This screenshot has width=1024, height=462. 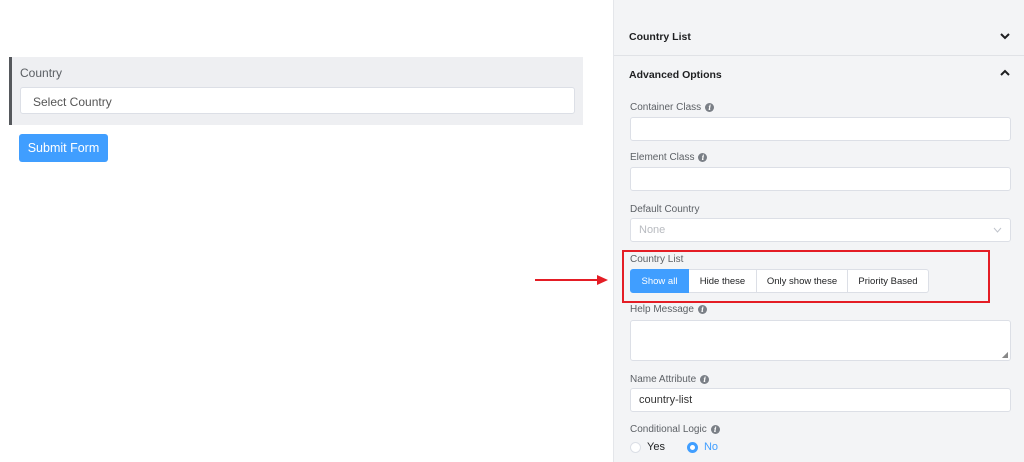 I want to click on conditional-logic-radio-group: Yes No, so click(x=685, y=447).